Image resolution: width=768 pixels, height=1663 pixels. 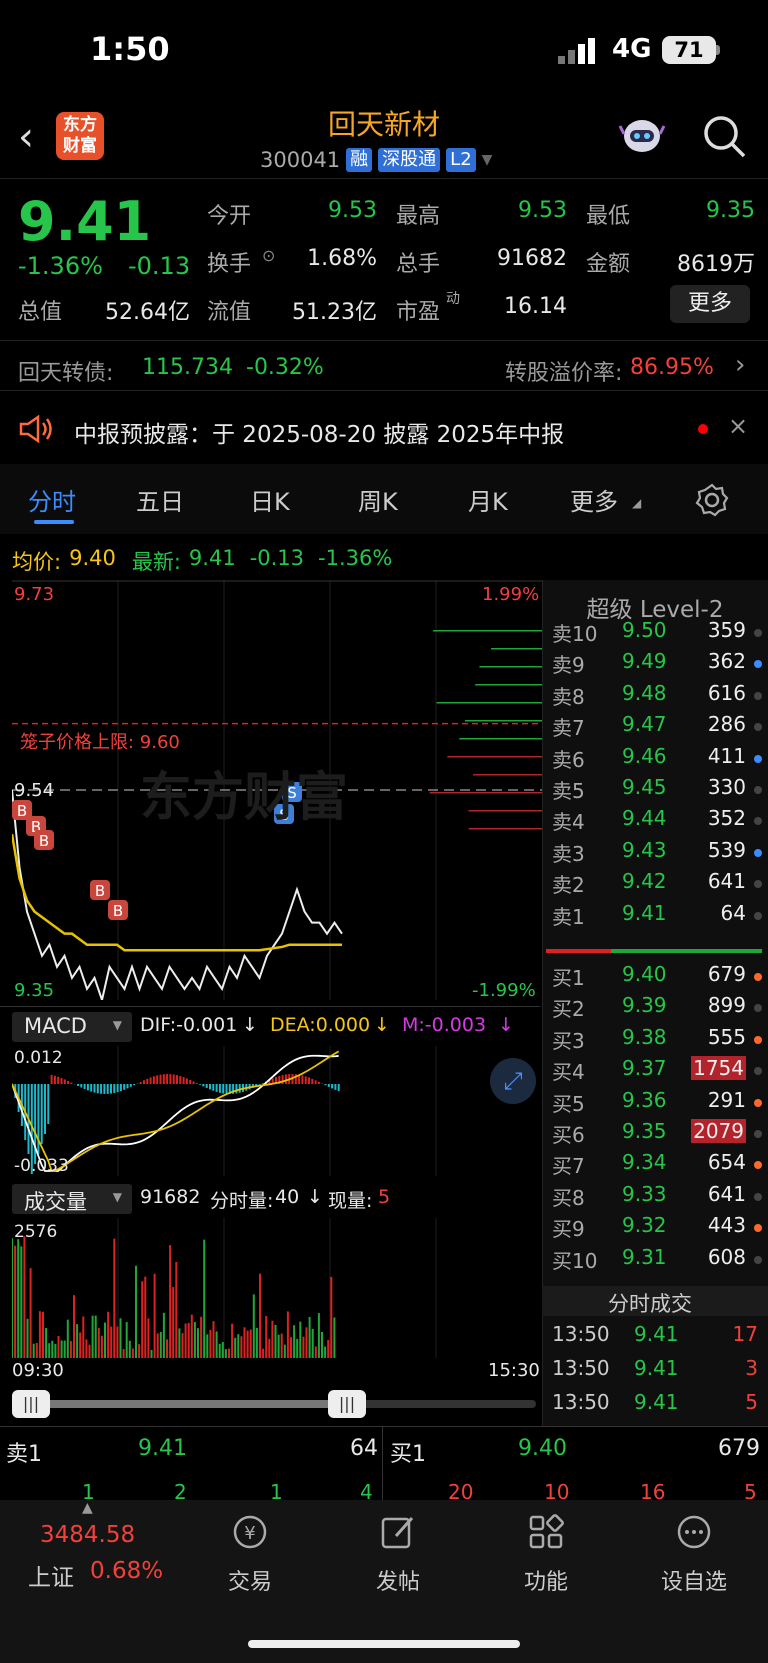 What do you see at coordinates (159, 266) in the screenshot?
I see `change-value: -0.13` at bounding box center [159, 266].